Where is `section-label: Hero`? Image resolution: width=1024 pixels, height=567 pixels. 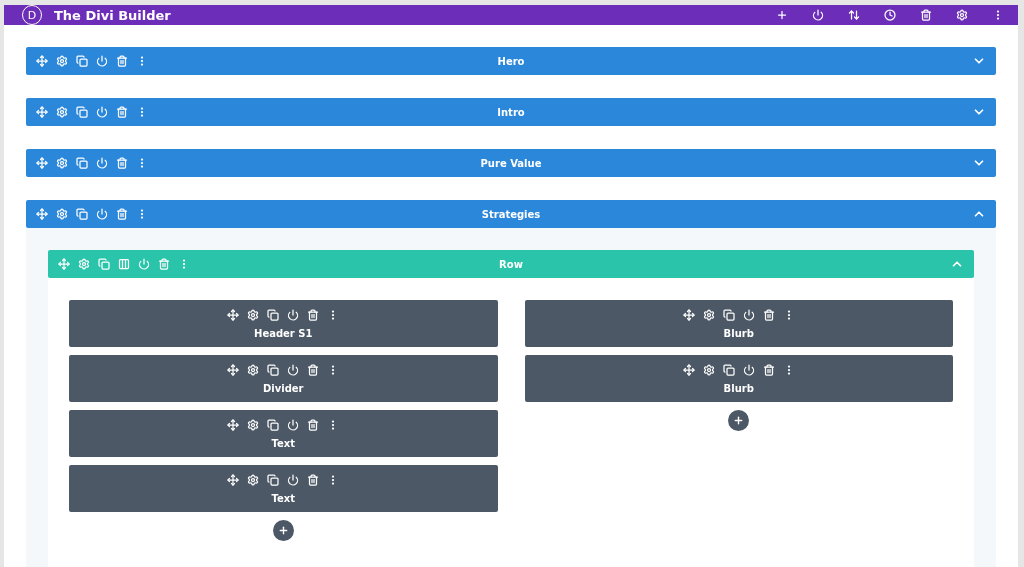
section-label: Hero is located at coordinates (511, 61).